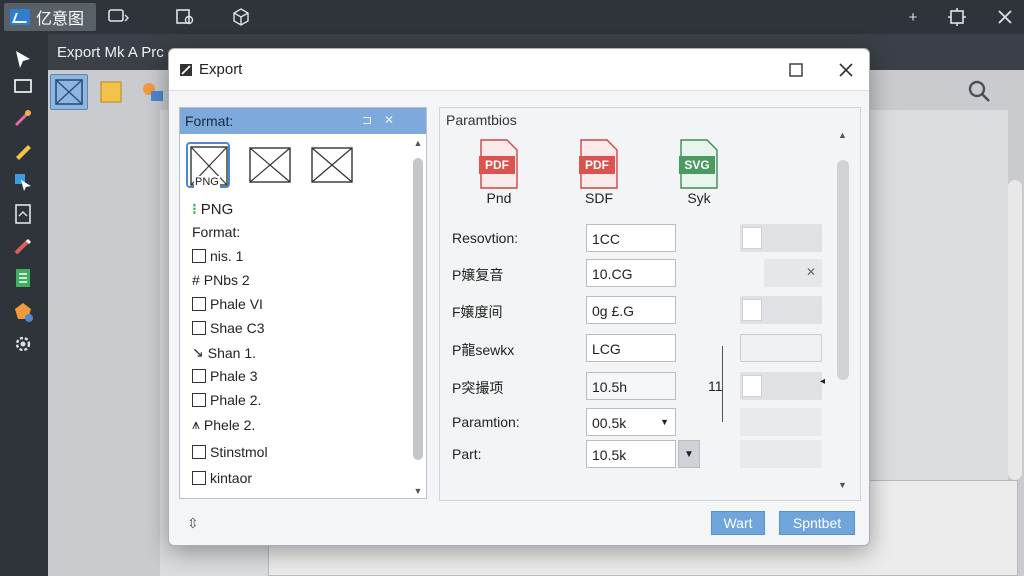 The height and width of the screenshot is (576, 1024). I want to click on arrow-left-icon: ◂, so click(823, 381).